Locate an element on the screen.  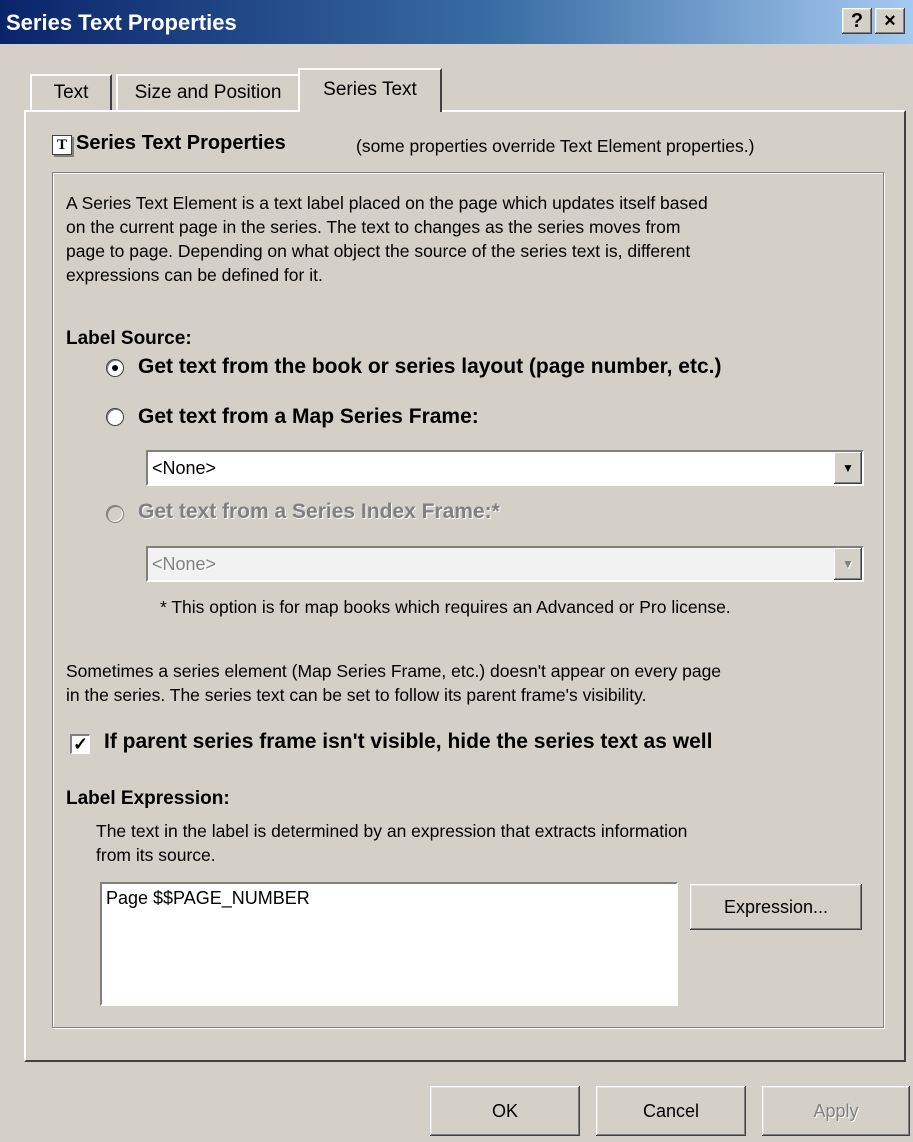
radio-book-layout is located at coordinates (115, 368).